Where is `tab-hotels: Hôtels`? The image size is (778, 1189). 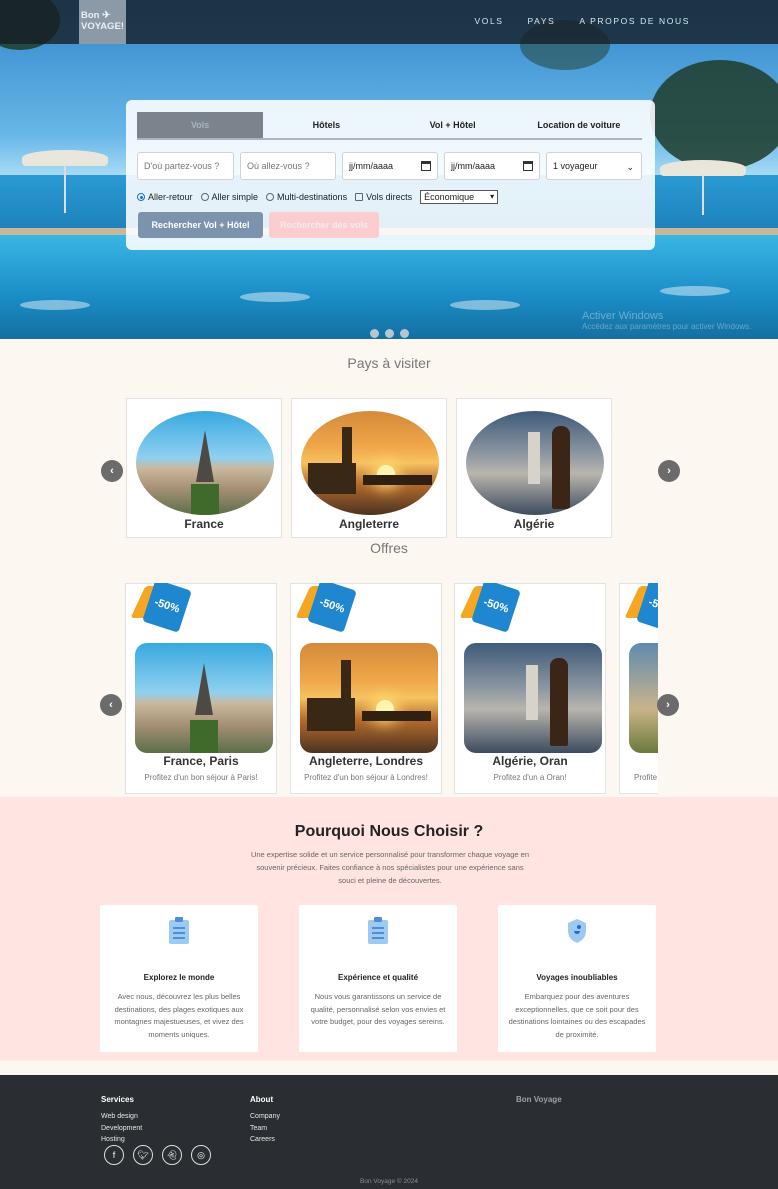 tab-hotels: Hôtels is located at coordinates (326, 125).